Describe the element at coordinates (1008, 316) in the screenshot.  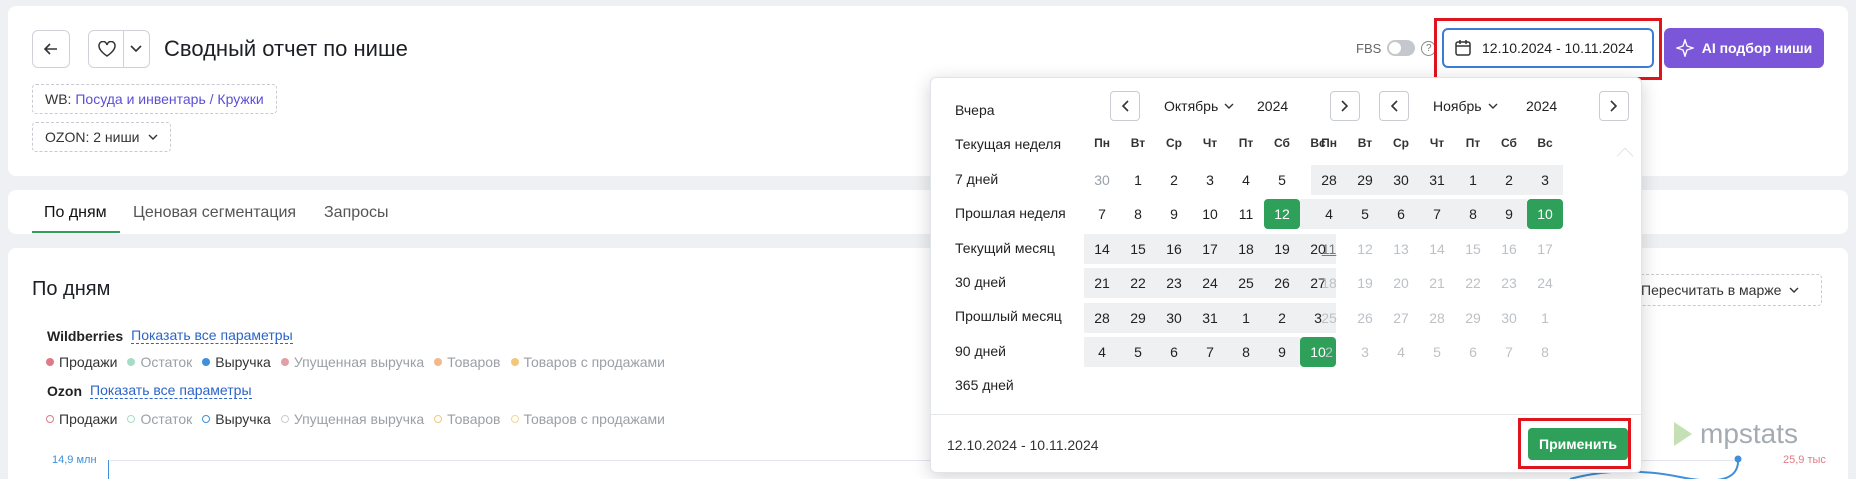
I see `preset-option: Прошлый месяц` at that location.